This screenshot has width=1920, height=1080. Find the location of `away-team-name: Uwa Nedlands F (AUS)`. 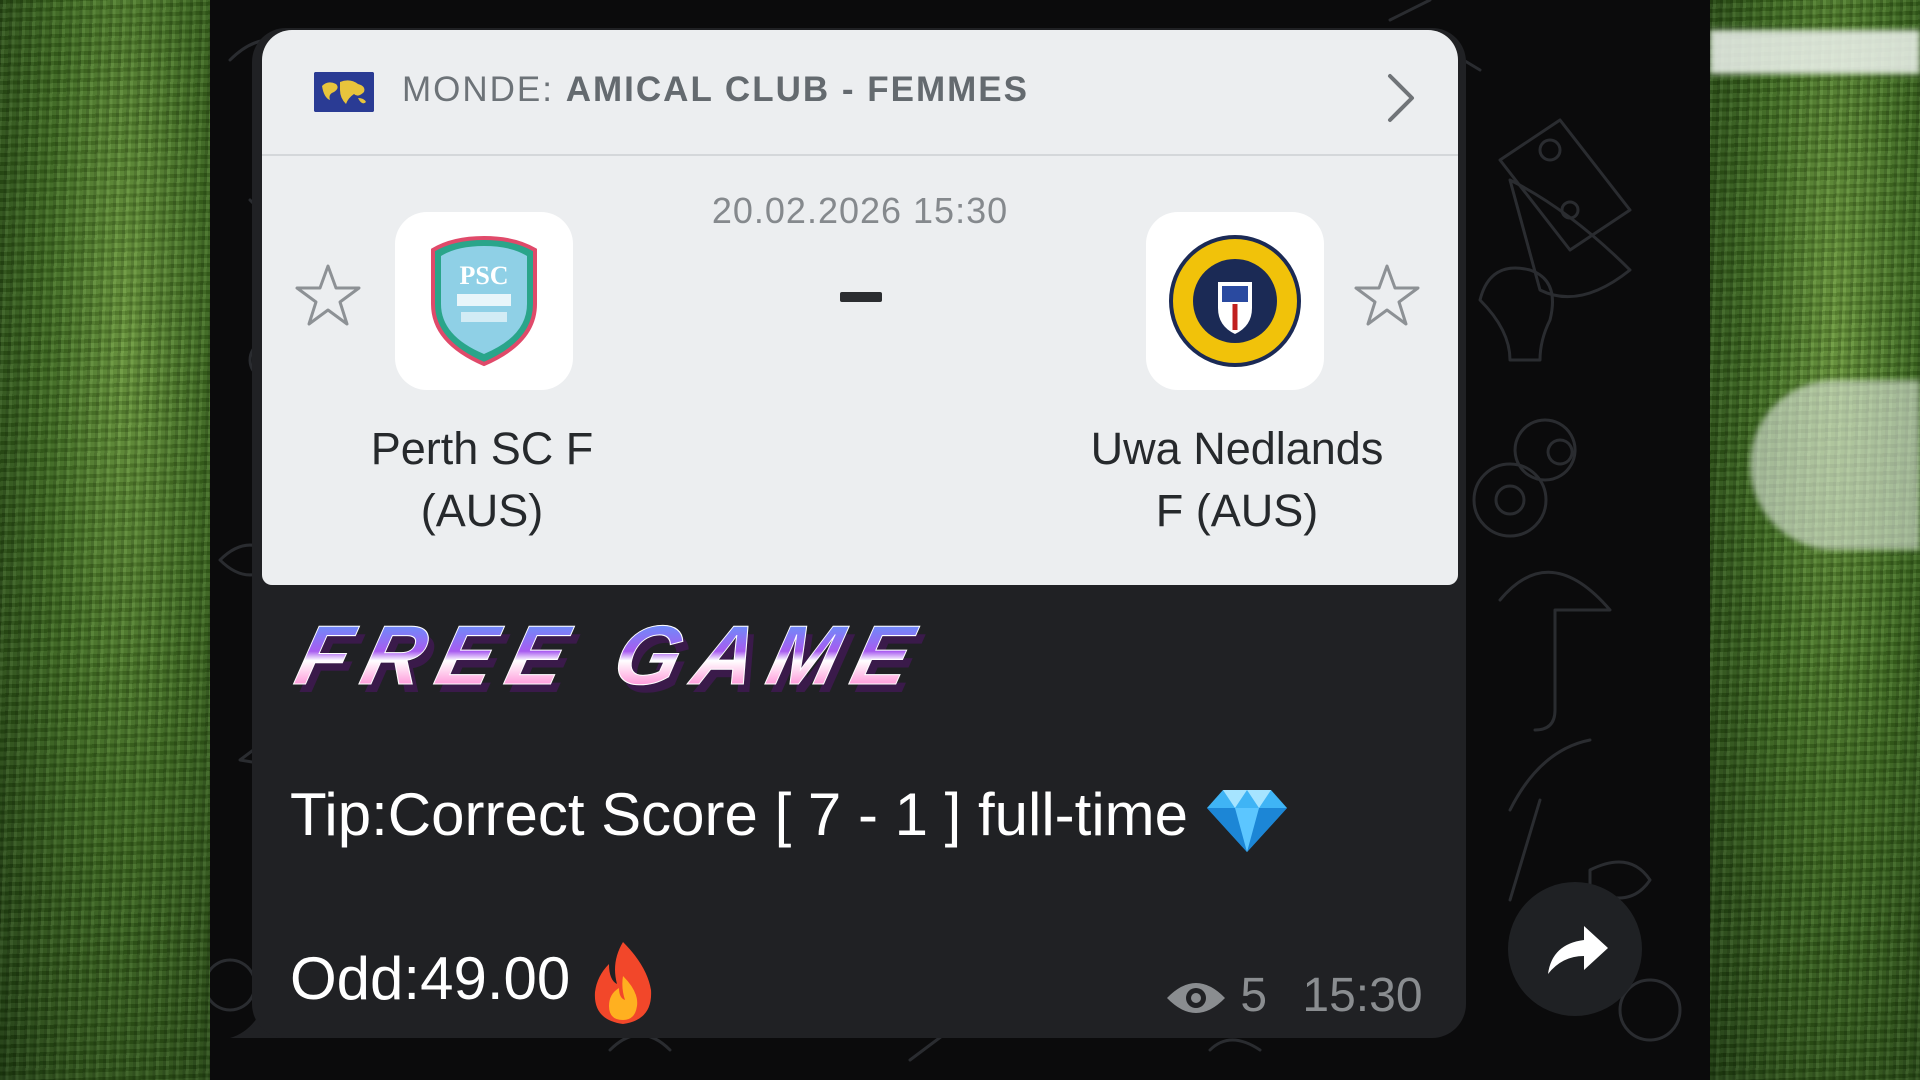

away-team-name: Uwa Nedlands F (AUS) is located at coordinates (1237, 480).